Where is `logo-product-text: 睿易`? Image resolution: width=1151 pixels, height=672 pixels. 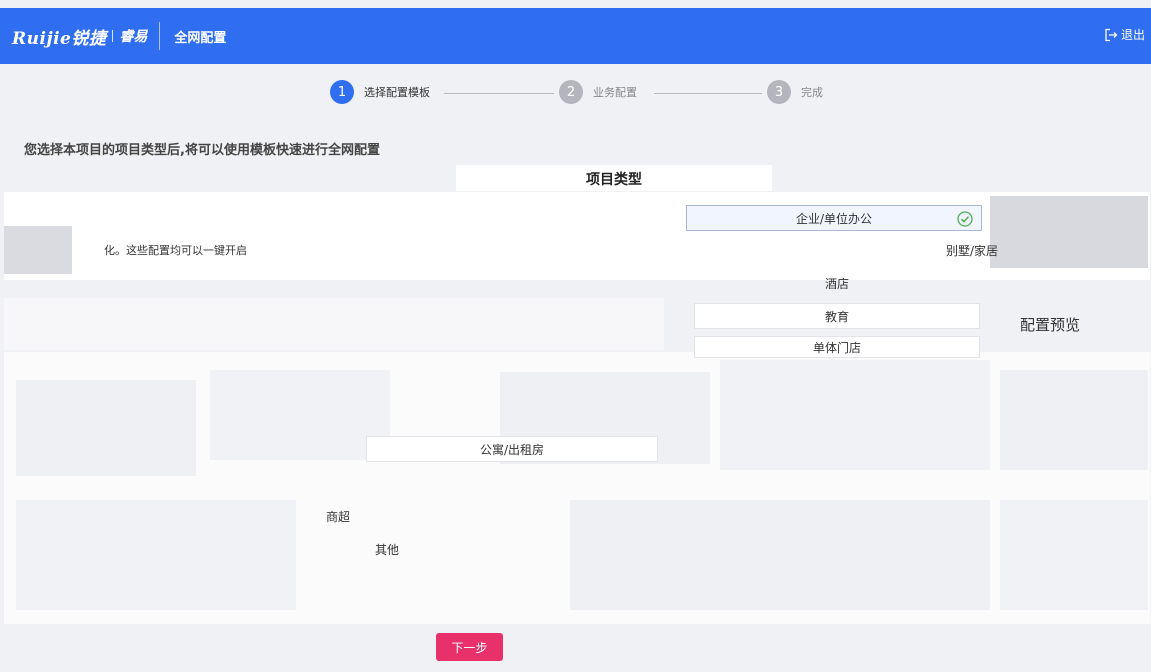
logo-product-text: 睿易 is located at coordinates (133, 37).